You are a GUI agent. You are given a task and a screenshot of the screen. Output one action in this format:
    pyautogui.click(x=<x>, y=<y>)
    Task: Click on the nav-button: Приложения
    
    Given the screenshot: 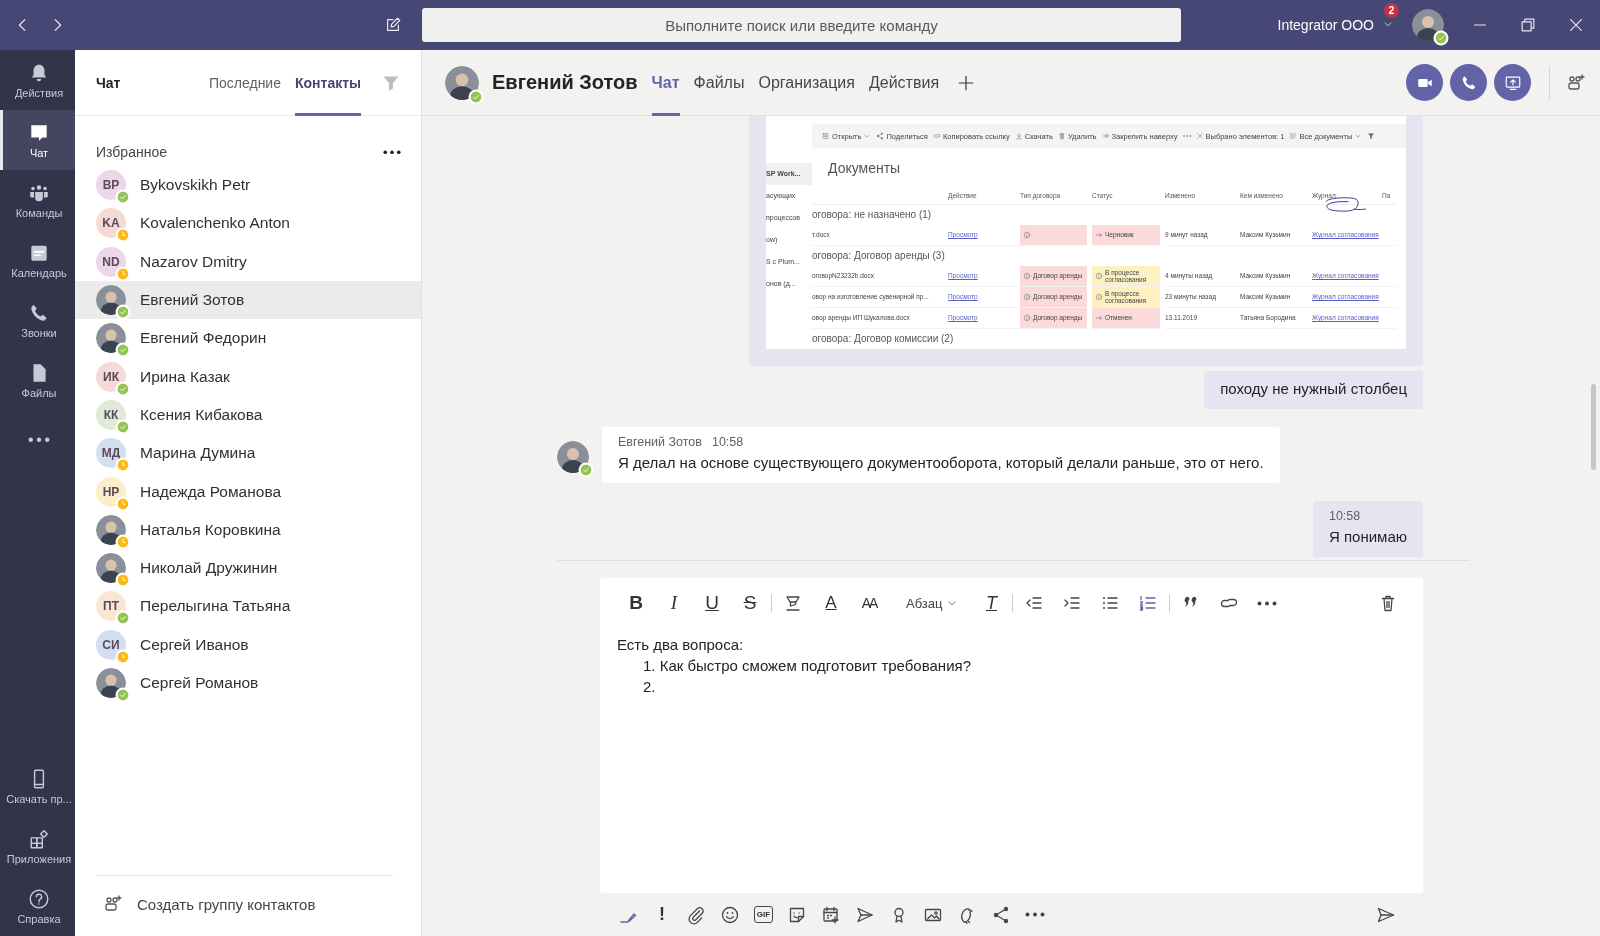 What is the action you would take?
    pyautogui.click(x=37, y=846)
    